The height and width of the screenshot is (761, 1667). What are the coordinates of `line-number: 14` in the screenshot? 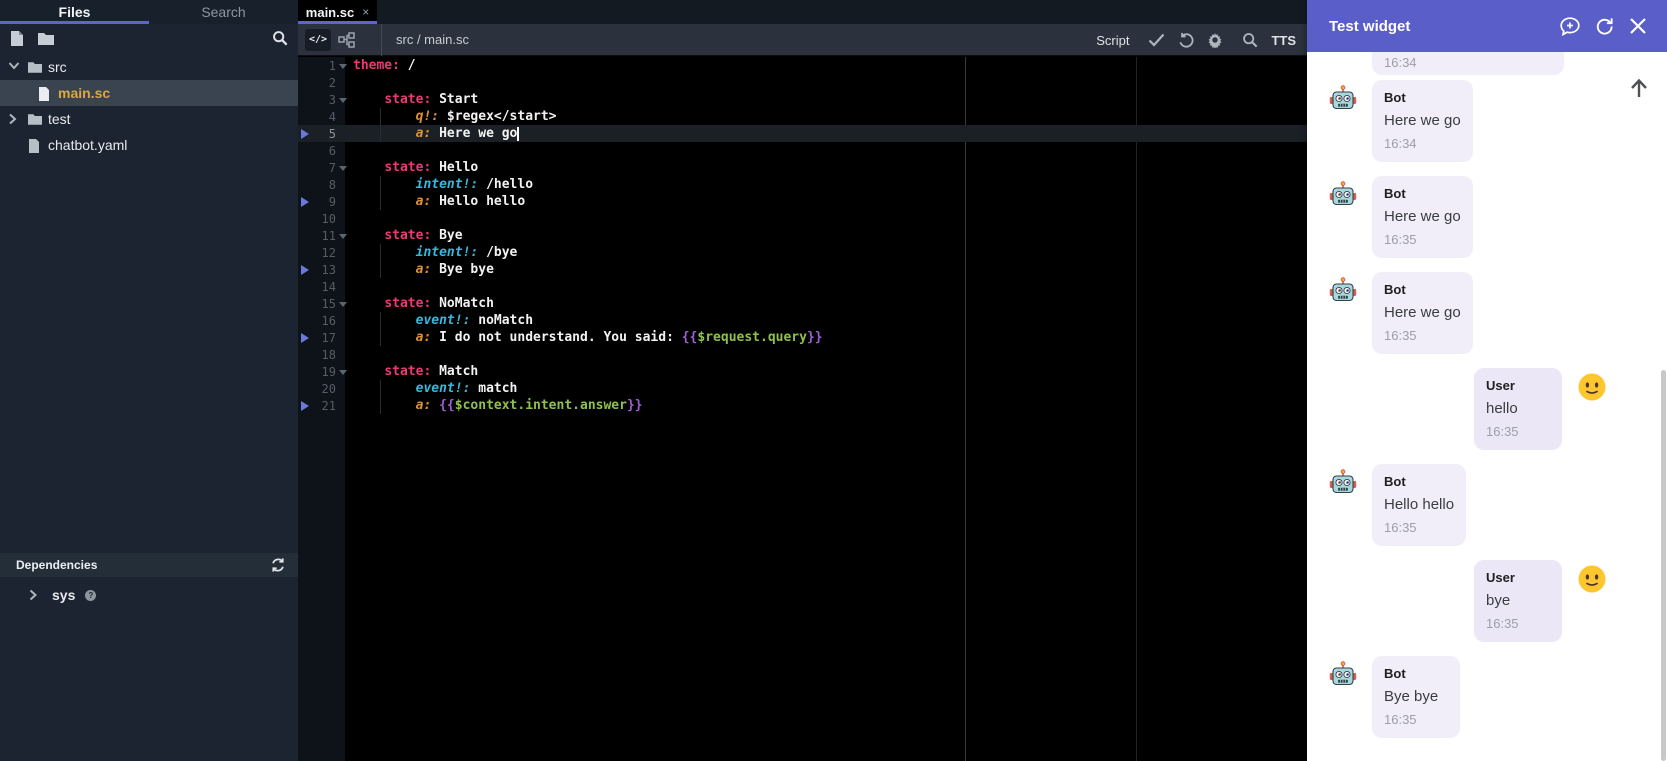 It's located at (328, 286).